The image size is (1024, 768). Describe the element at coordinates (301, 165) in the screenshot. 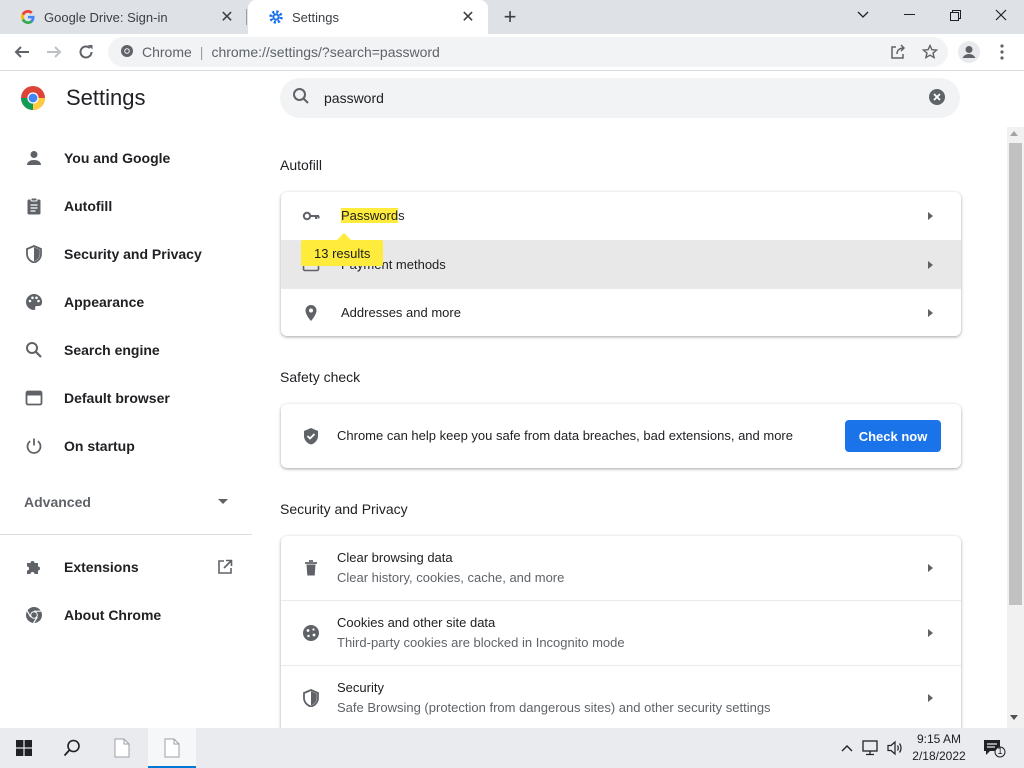

I see `section-title-autofill: Autofill` at that location.